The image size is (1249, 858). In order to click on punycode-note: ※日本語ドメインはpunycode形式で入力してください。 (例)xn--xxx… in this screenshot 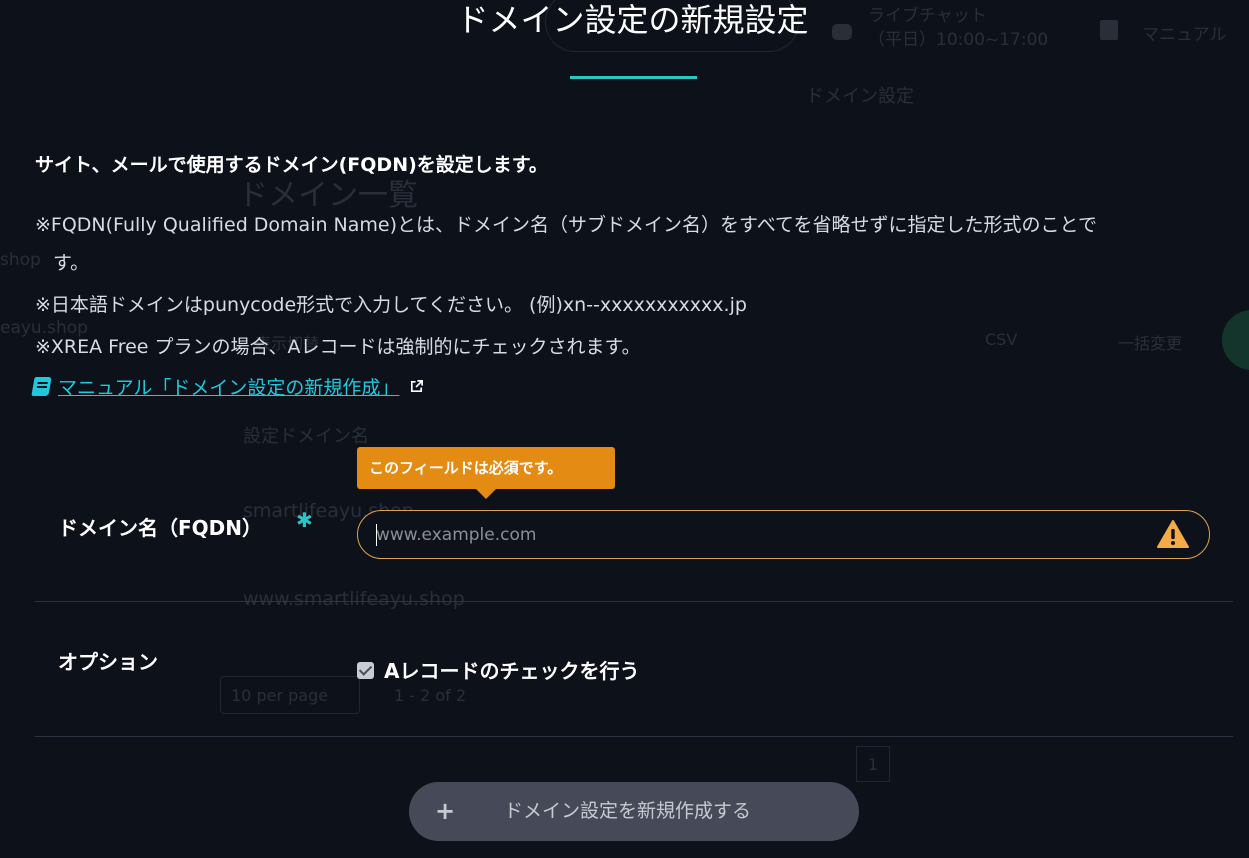, I will do `click(391, 305)`.